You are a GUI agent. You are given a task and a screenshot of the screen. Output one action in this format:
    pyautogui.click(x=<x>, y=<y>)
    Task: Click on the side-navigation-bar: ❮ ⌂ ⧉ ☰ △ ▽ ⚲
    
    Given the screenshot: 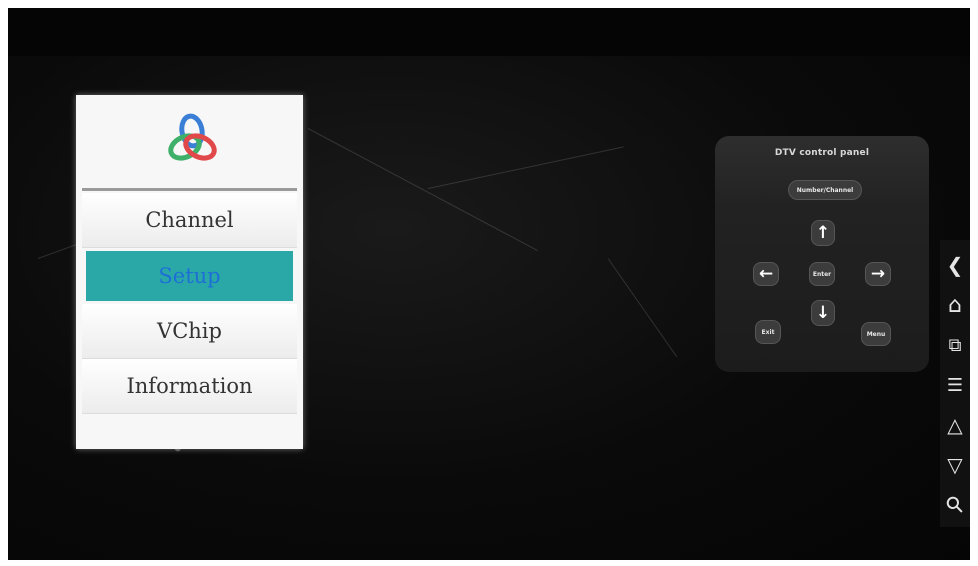 What is the action you would take?
    pyautogui.click(x=955, y=383)
    